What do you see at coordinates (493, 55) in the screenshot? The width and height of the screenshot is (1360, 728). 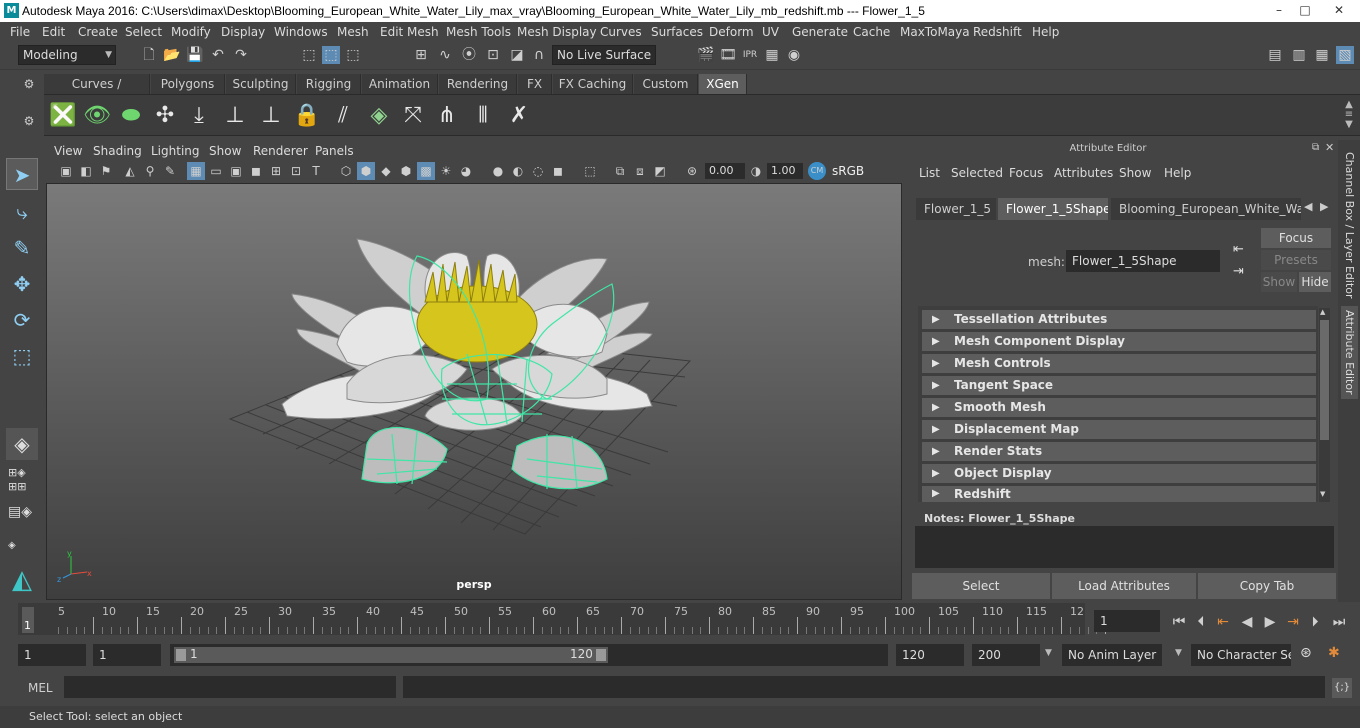 I see `snap-view-icon: ⊡` at bounding box center [493, 55].